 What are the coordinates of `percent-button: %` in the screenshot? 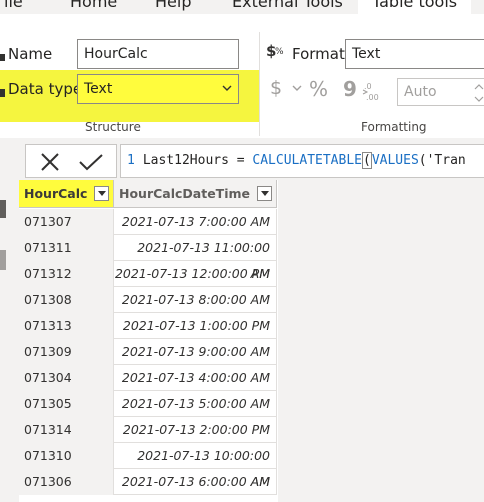 It's located at (318, 89).